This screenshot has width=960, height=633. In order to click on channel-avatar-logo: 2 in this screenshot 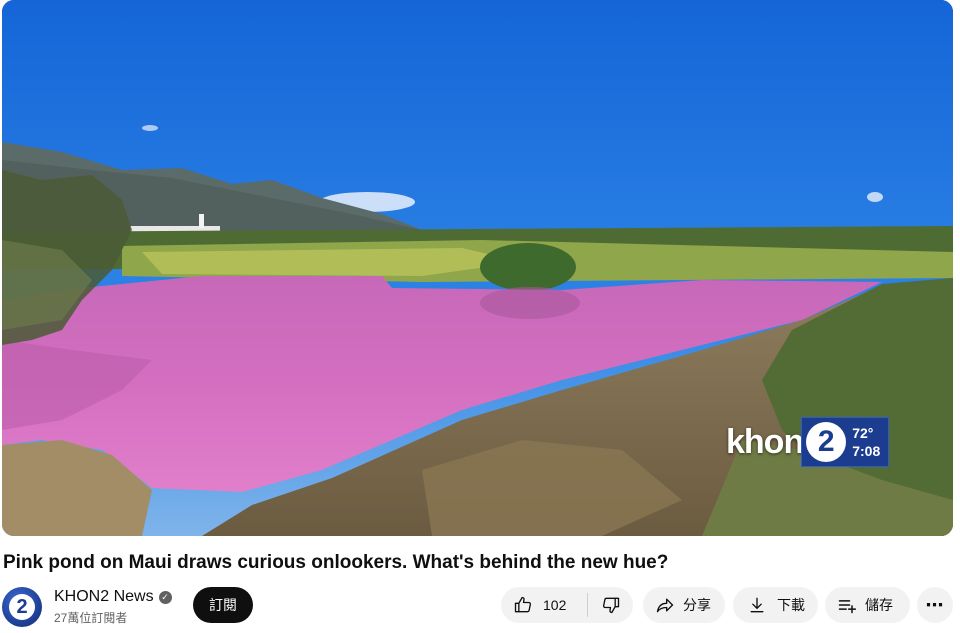, I will do `click(22, 607)`.